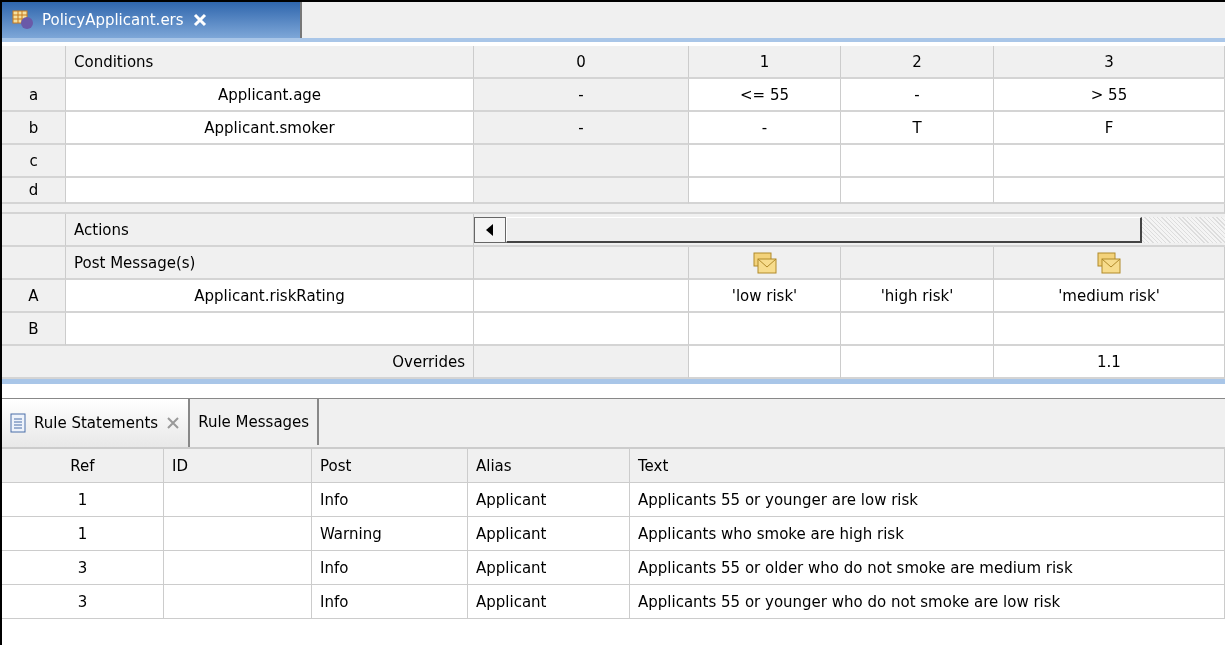  What do you see at coordinates (549, 466) in the screenshot?
I see `column-header: Alias` at bounding box center [549, 466].